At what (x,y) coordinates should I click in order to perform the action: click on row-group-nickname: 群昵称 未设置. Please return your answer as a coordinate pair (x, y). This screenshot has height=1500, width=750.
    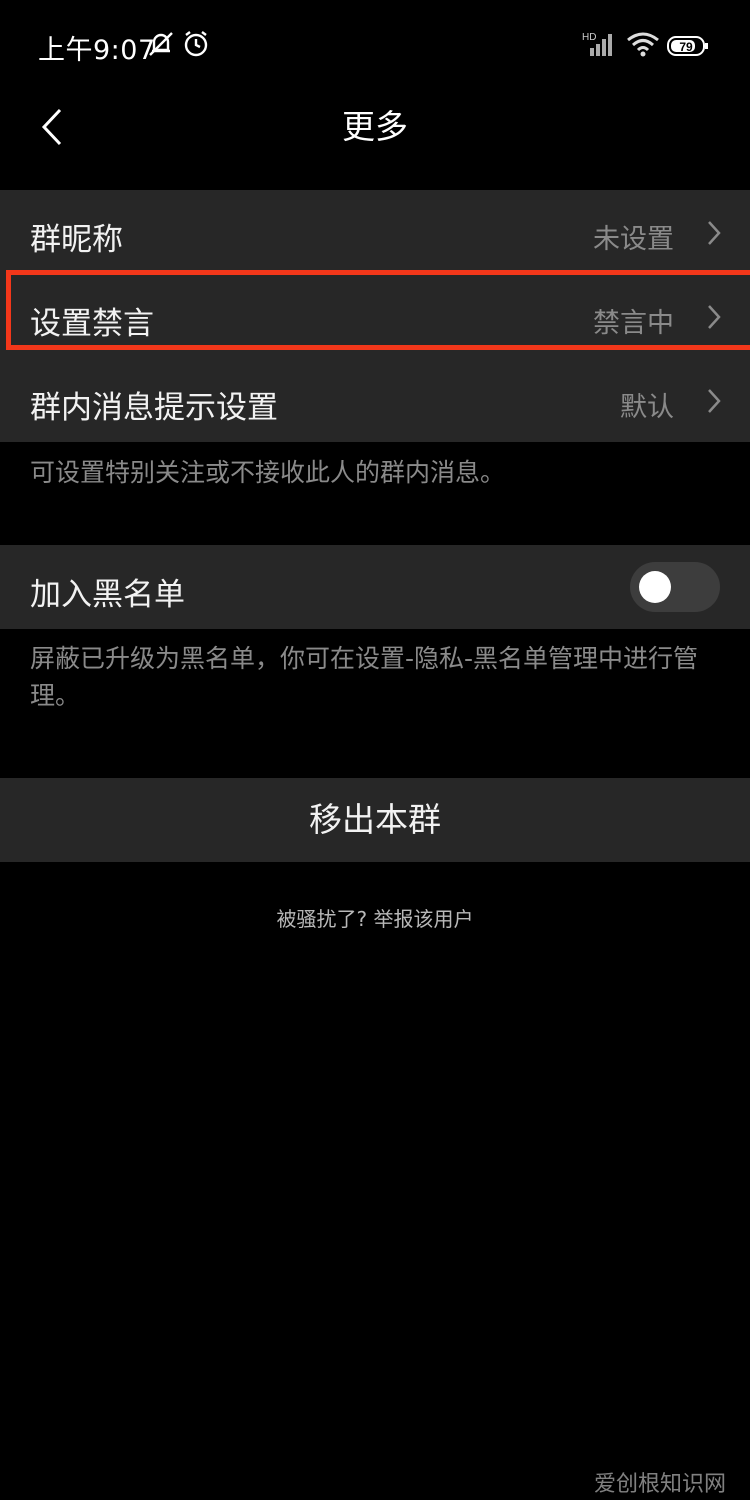
    Looking at the image, I should click on (375, 232).